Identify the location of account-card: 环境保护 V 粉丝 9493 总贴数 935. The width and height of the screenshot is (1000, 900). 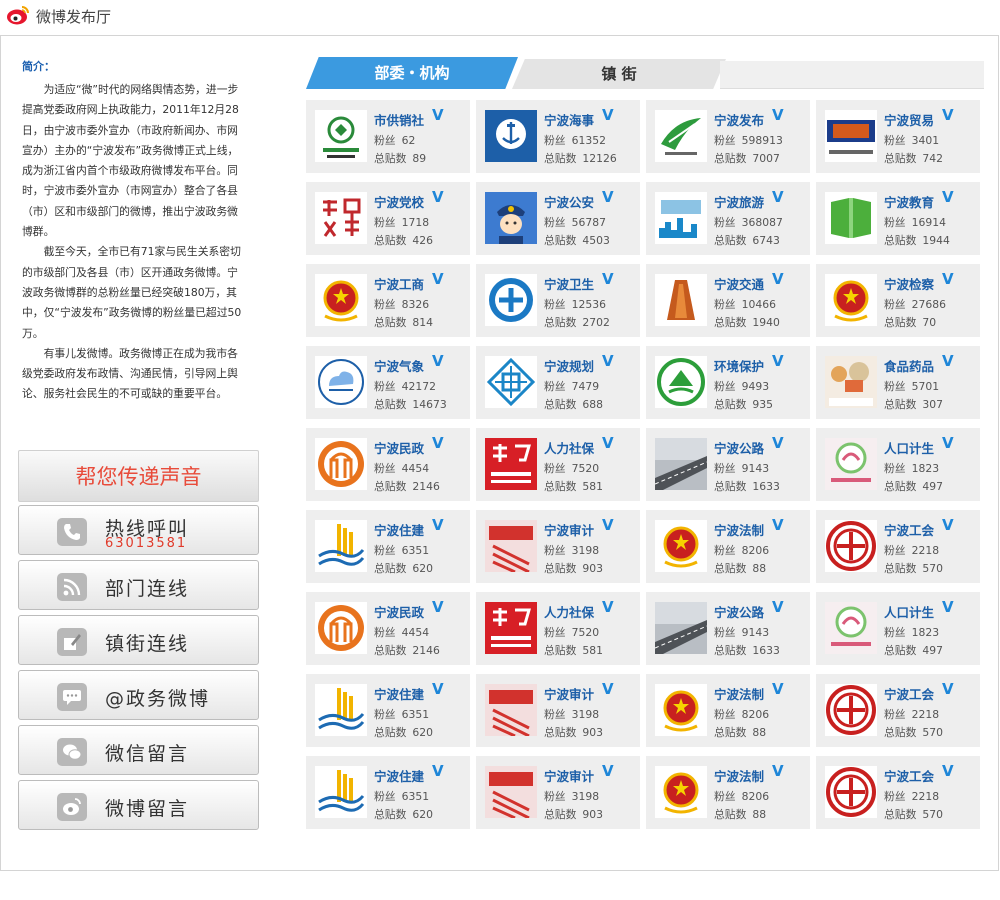
(728, 382).